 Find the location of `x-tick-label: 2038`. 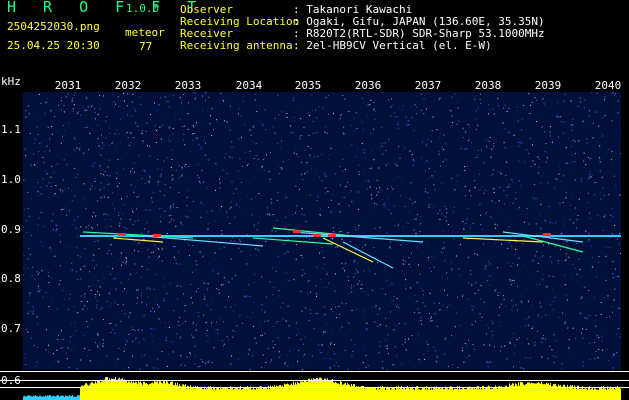

x-tick-label: 2038 is located at coordinates (488, 85).